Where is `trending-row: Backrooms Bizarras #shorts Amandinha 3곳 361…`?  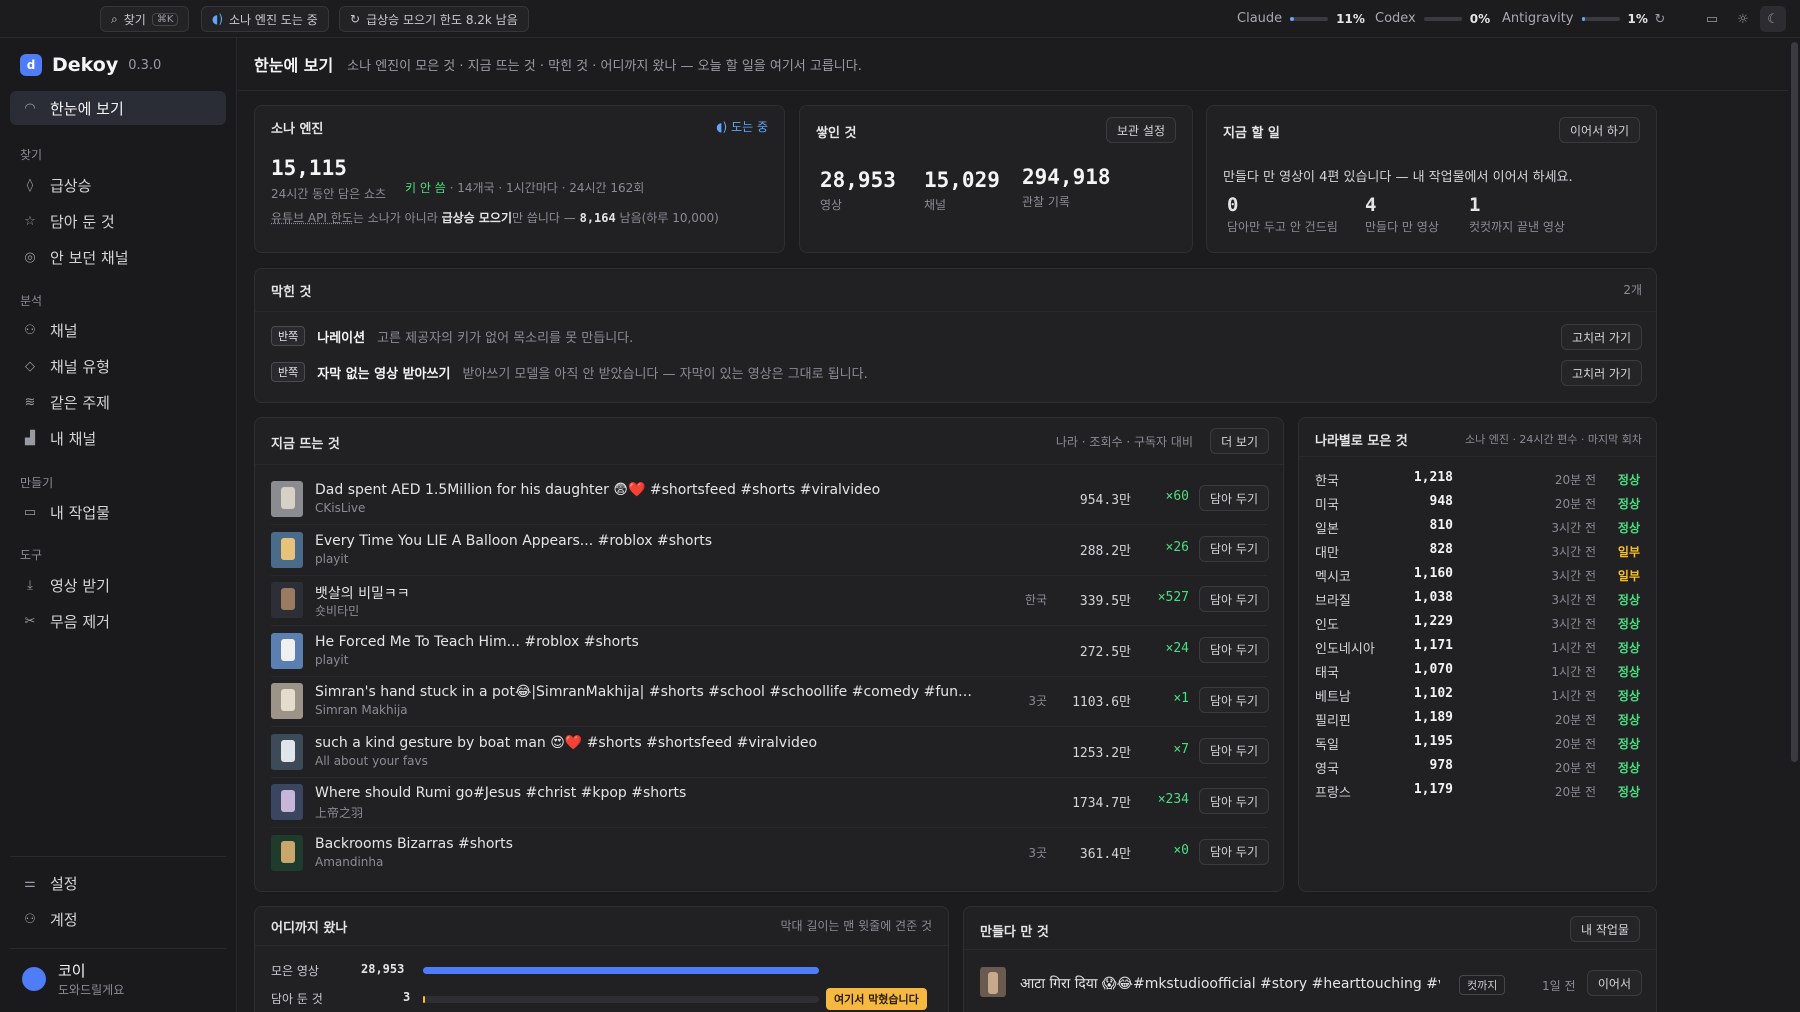 trending-row: Backrooms Bizarras #shorts Amandinha 3곳 361… is located at coordinates (769, 853).